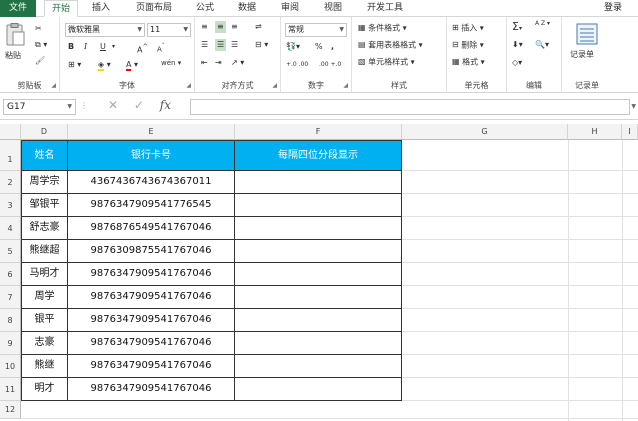  I want to click on name-cell: 明才, so click(44, 389).